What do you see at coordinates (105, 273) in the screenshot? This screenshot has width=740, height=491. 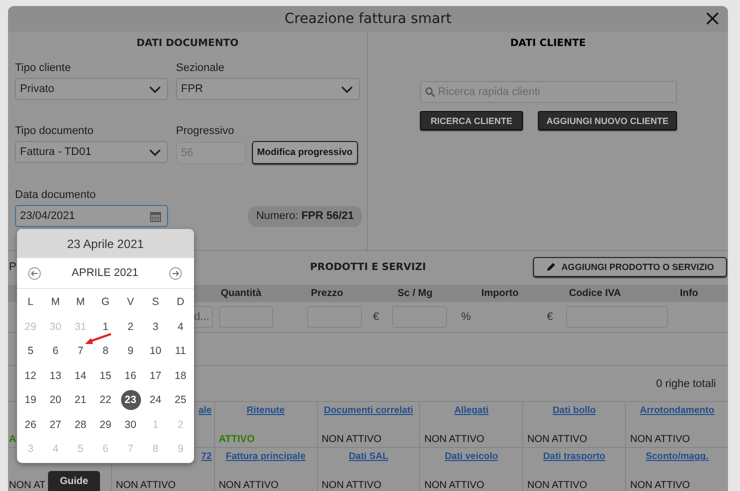 I see `month-label: APRILE 2021` at bounding box center [105, 273].